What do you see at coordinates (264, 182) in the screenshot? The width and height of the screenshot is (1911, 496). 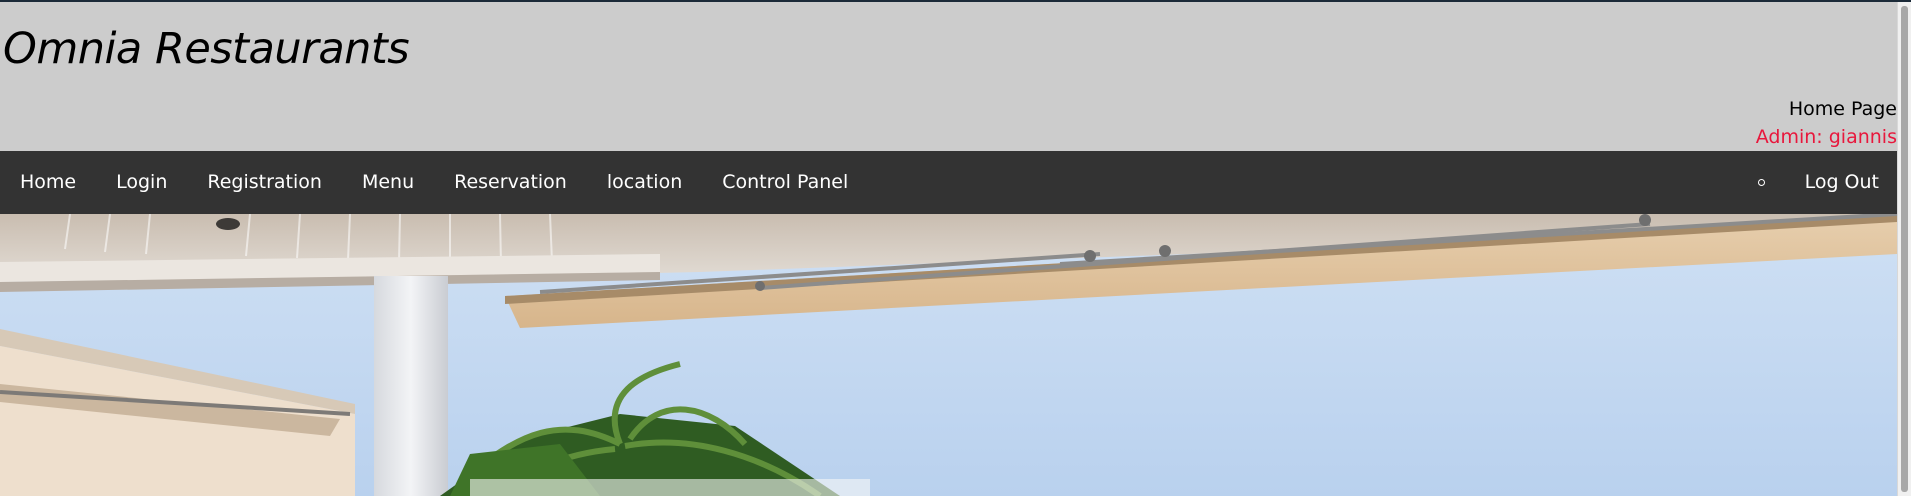 I see `nav-item-registration: Registration` at bounding box center [264, 182].